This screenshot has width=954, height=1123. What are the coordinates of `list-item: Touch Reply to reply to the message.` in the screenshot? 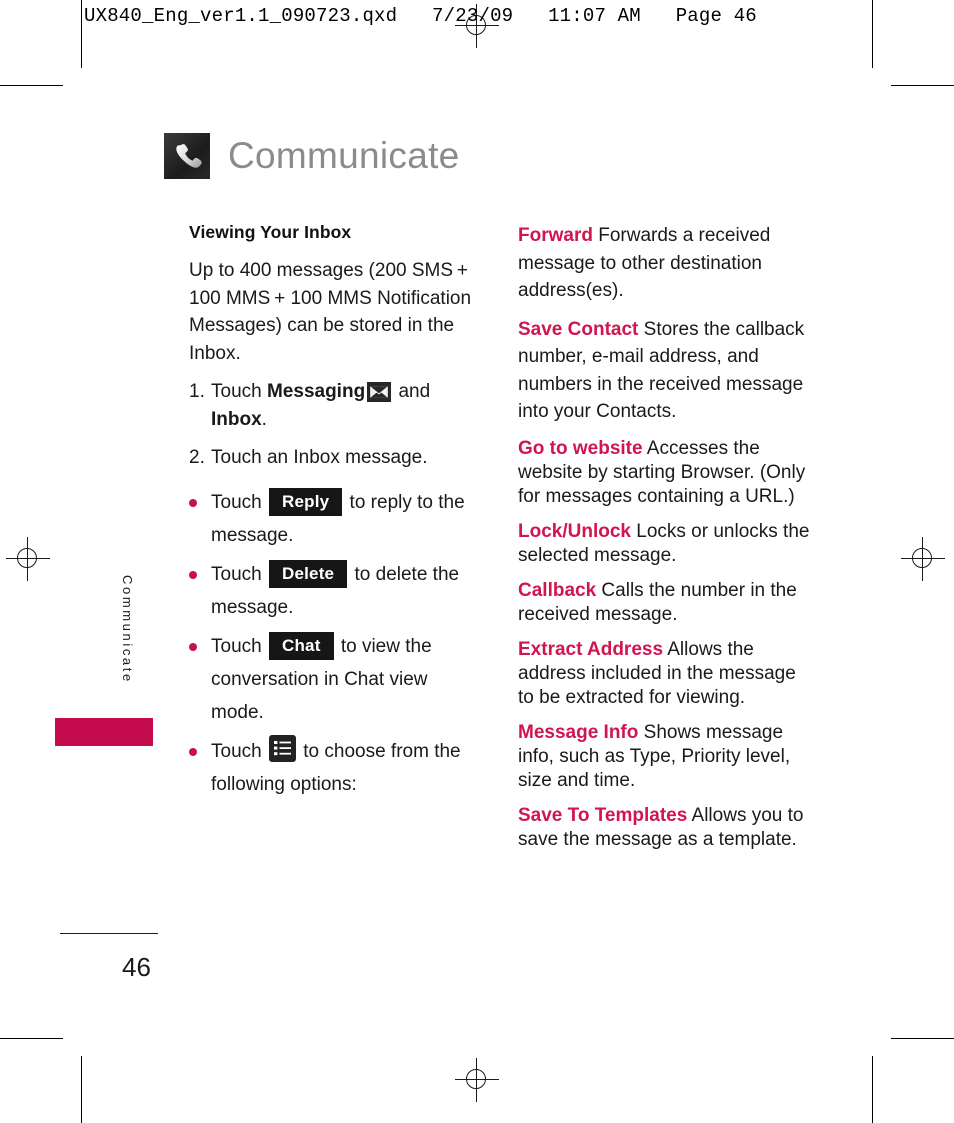 It's located at (335, 519).